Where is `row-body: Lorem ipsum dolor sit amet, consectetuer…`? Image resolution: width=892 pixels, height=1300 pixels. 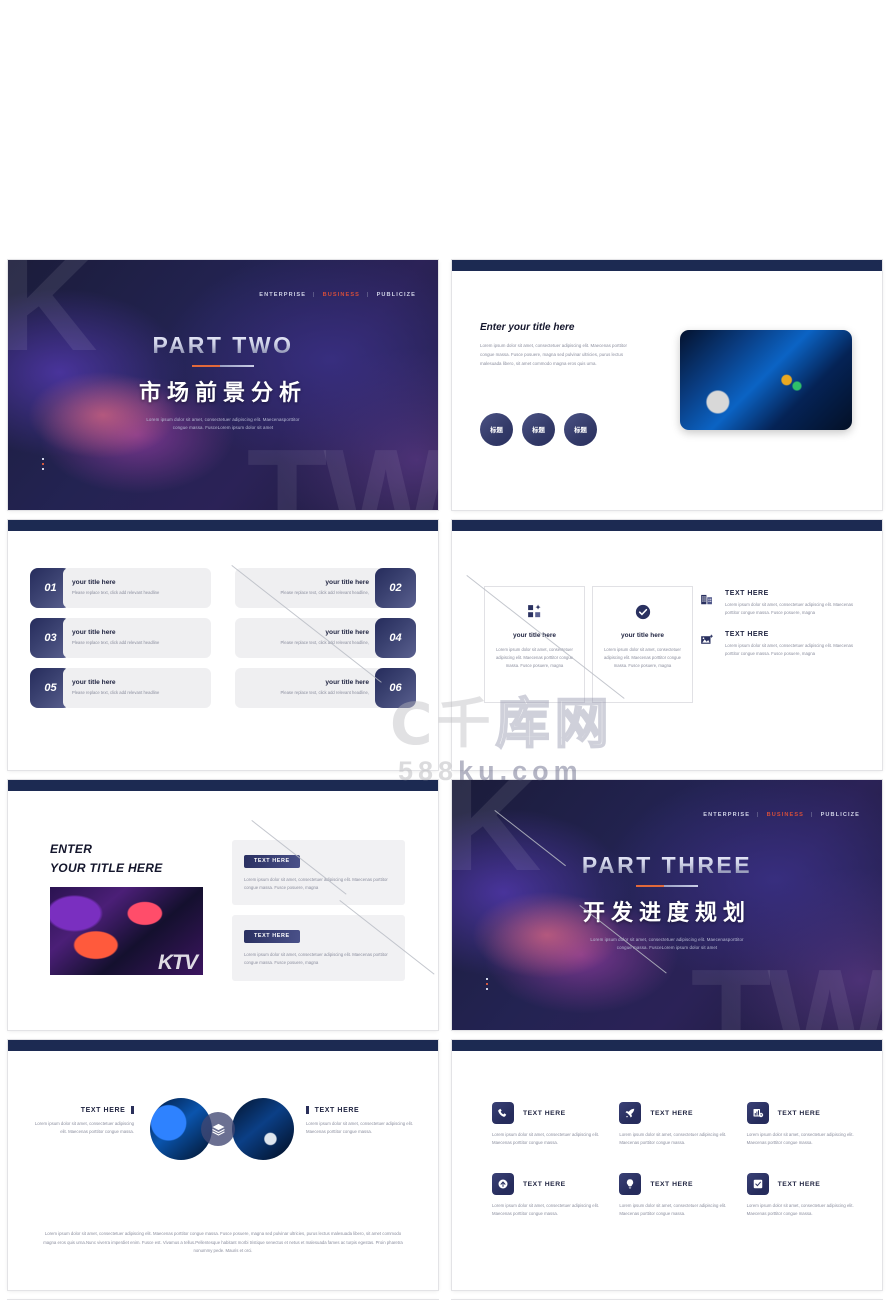
row-body: Lorem ipsum dolor sit amet, consectetuer… is located at coordinates (789, 608).